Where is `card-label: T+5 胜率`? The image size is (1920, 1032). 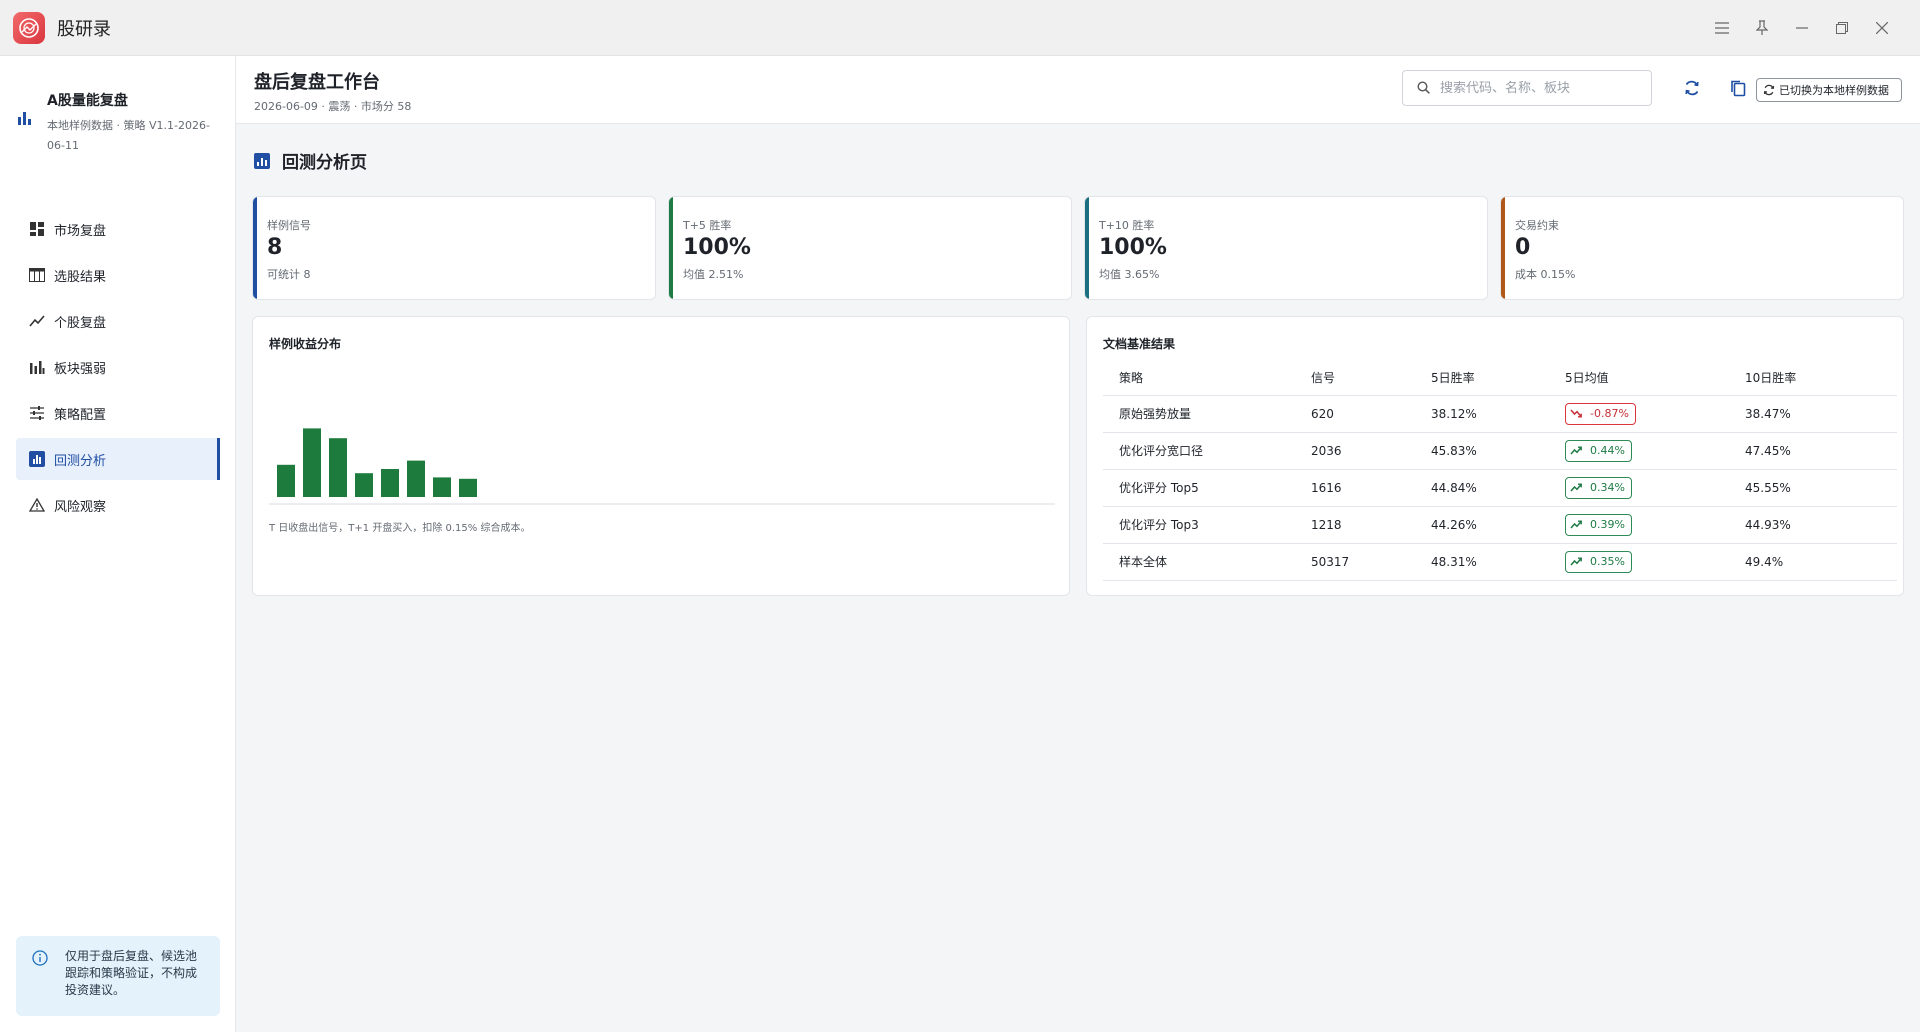 card-label: T+5 胜率 is located at coordinates (707, 225).